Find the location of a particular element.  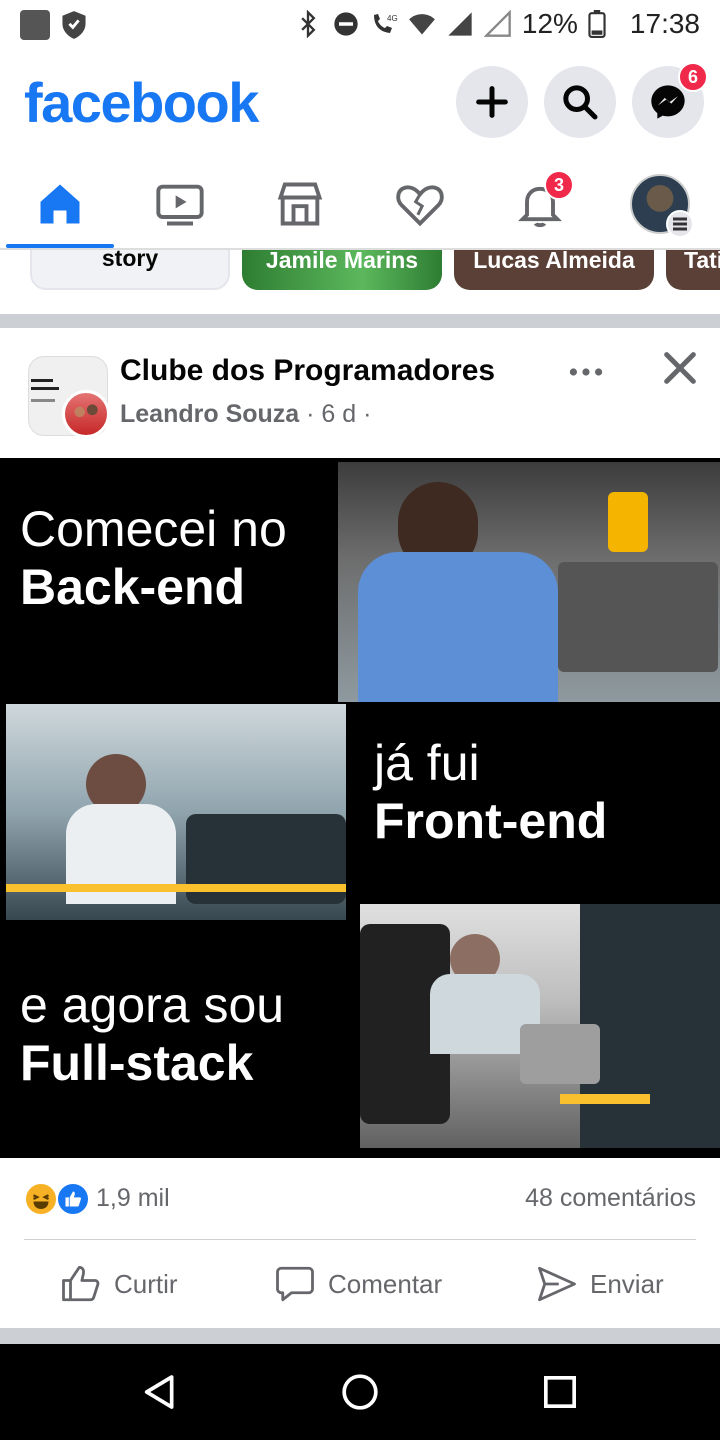

plus-icon is located at coordinates (492, 102).